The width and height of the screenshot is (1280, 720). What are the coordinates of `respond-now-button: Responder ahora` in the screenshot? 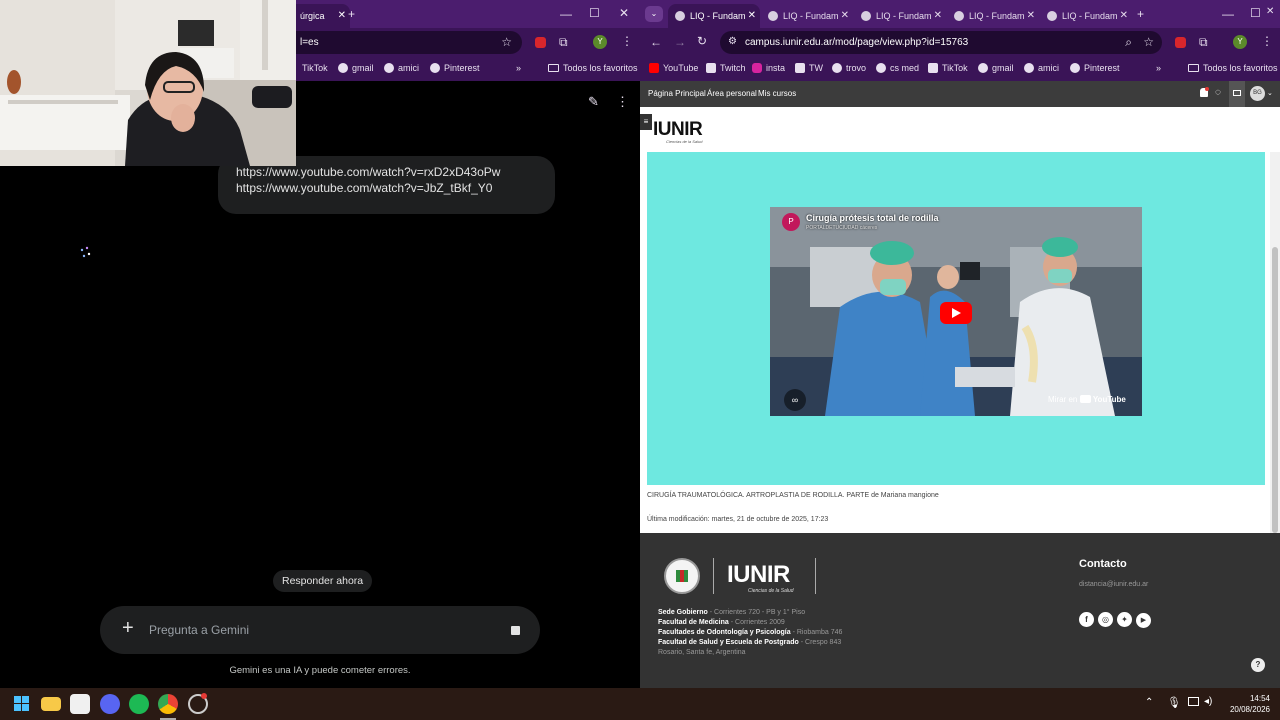 It's located at (323, 581).